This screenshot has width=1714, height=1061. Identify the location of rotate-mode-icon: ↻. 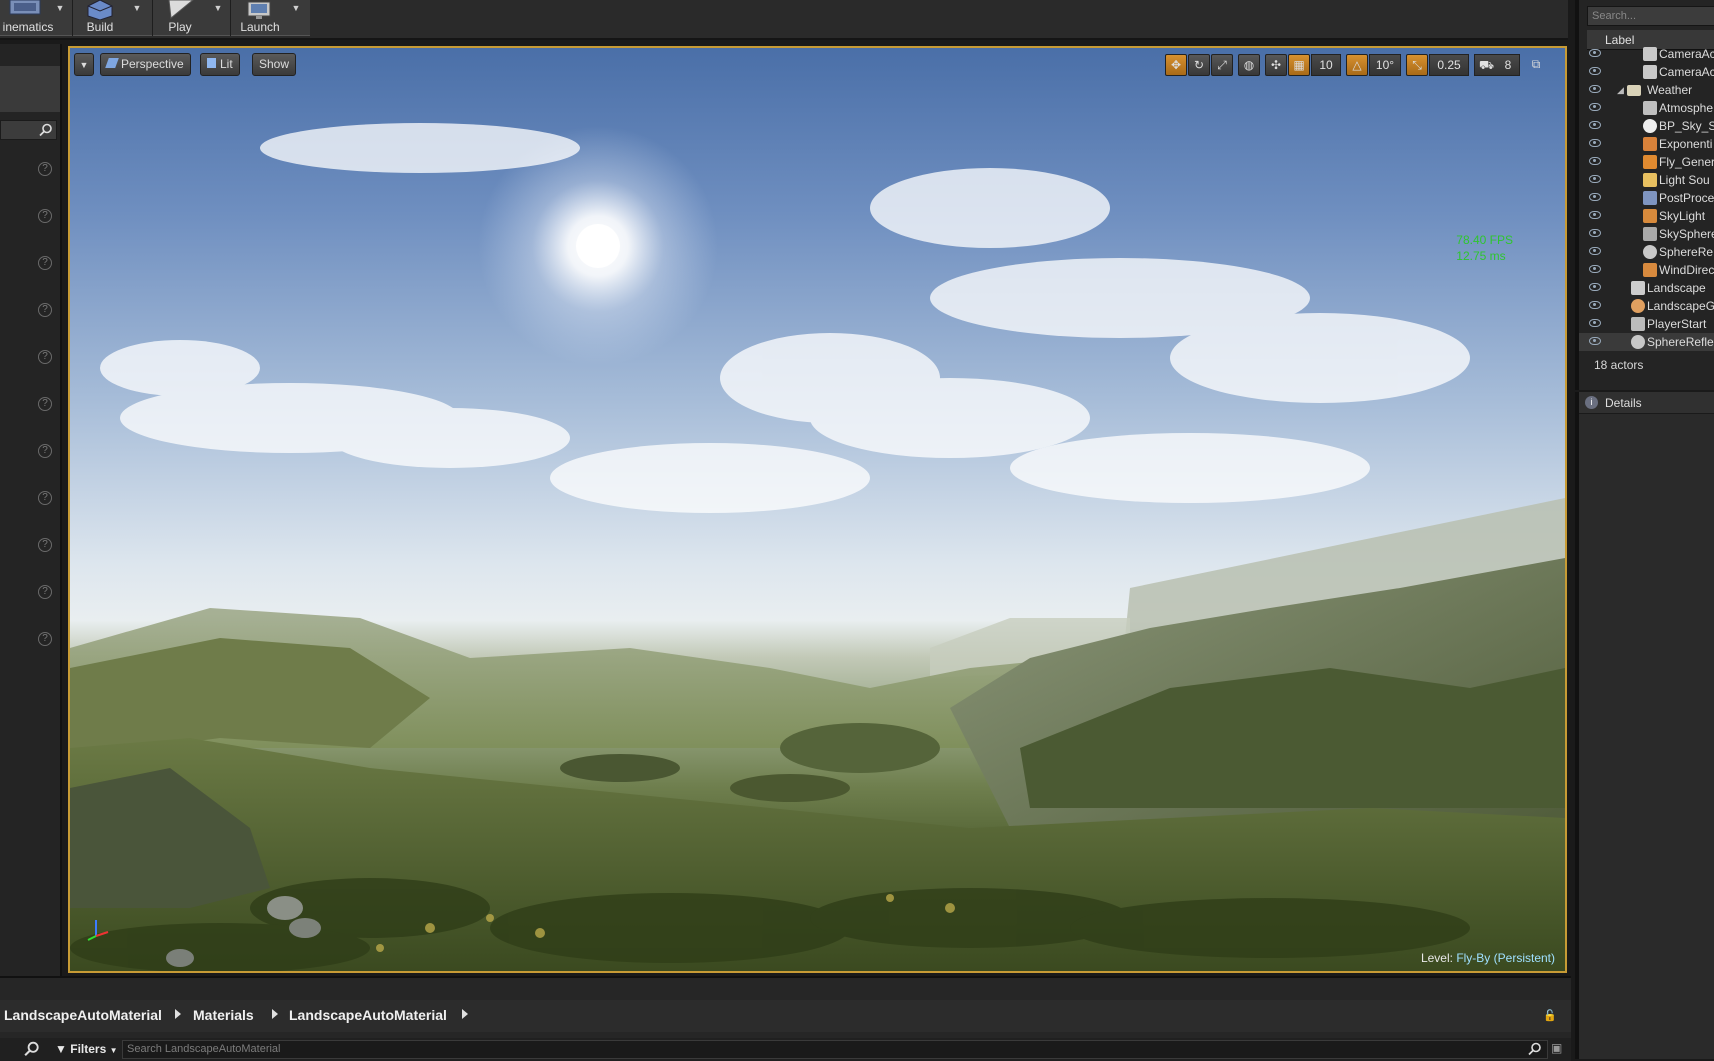
(1199, 65).